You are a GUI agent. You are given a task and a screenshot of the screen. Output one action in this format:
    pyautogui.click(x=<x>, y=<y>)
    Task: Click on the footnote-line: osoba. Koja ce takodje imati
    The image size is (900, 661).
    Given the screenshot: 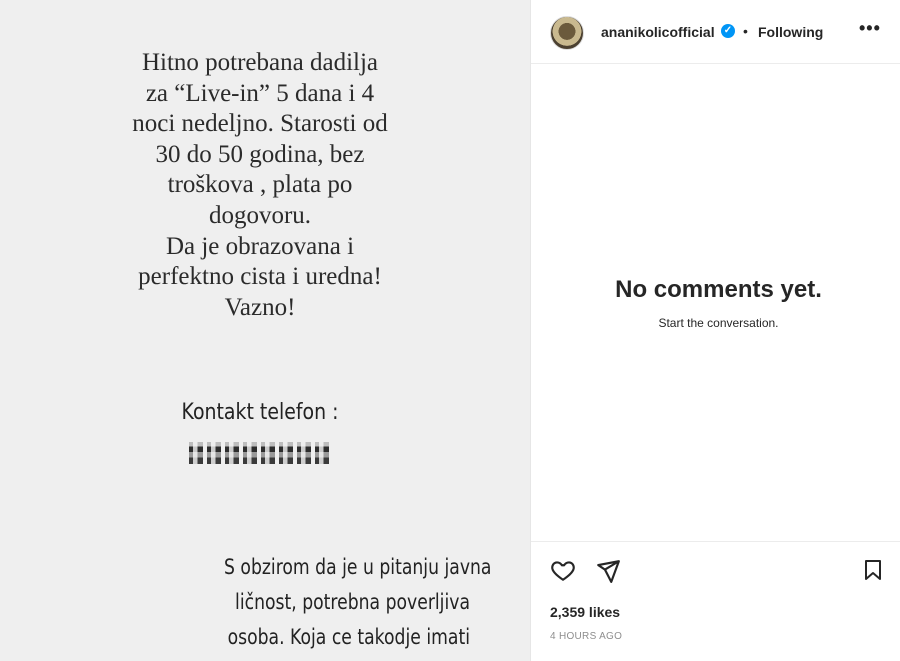 What is the action you would take?
    pyautogui.click(x=348, y=637)
    